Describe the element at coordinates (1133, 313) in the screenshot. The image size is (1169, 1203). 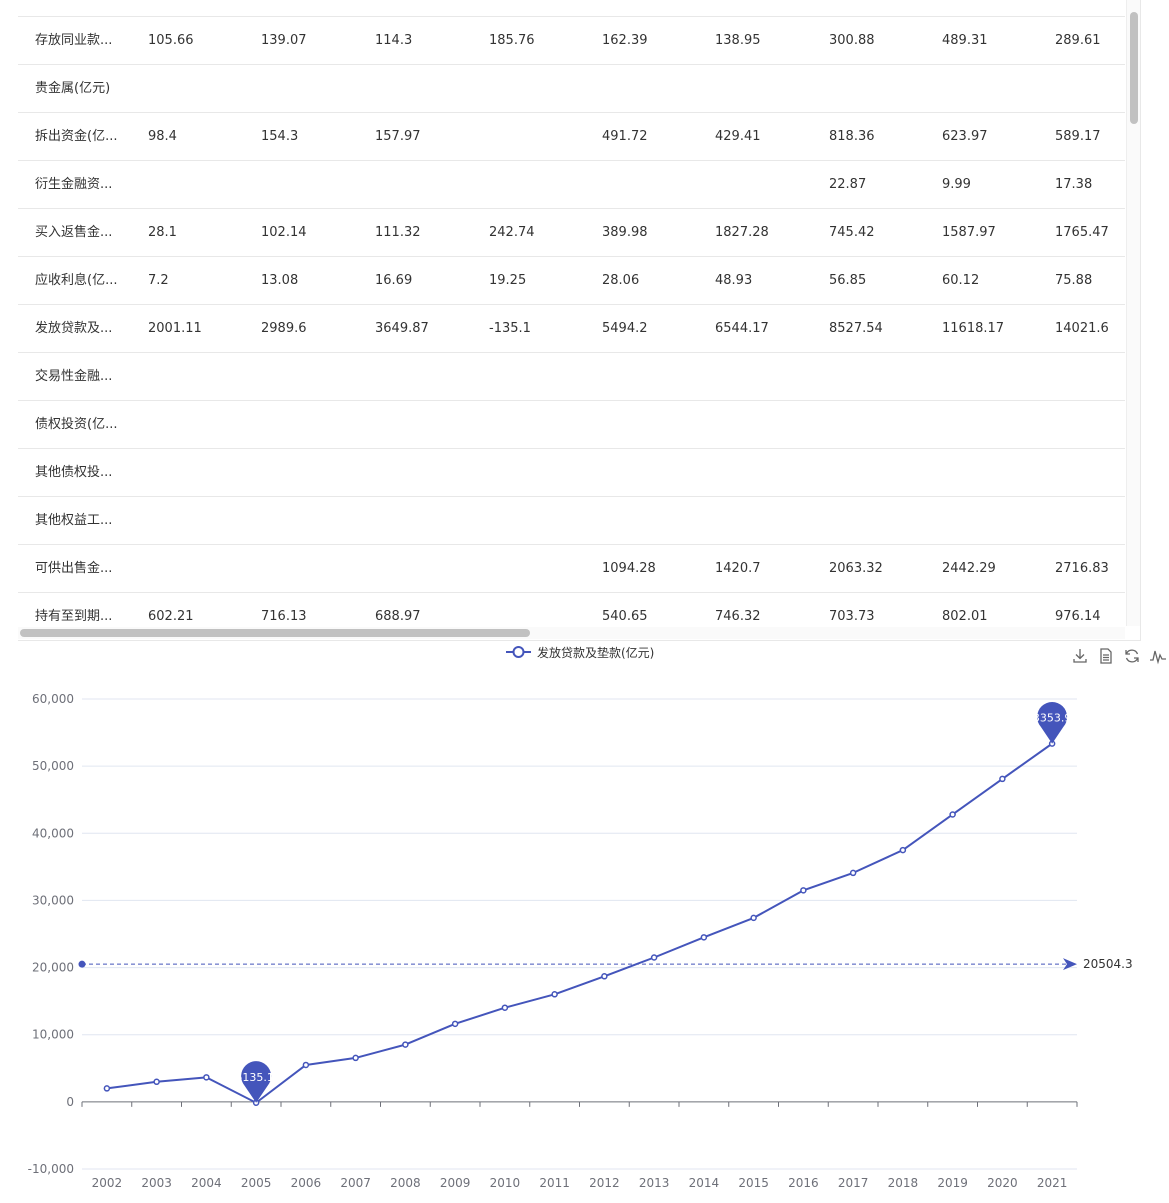
I see `vertical-scrollbar` at that location.